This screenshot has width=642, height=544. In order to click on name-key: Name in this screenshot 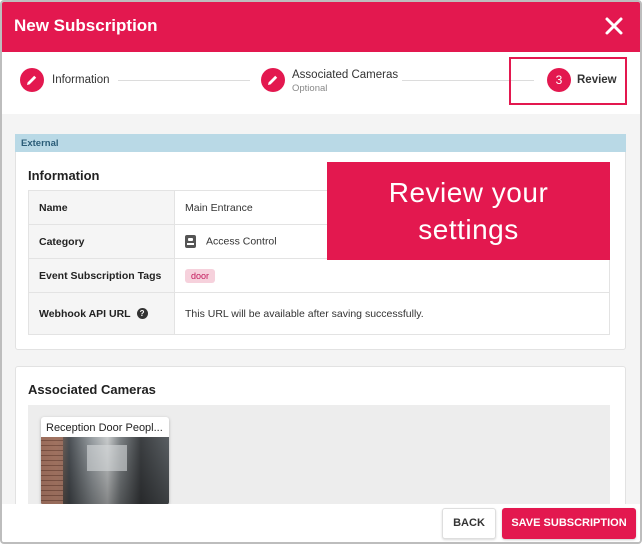, I will do `click(101, 207)`.